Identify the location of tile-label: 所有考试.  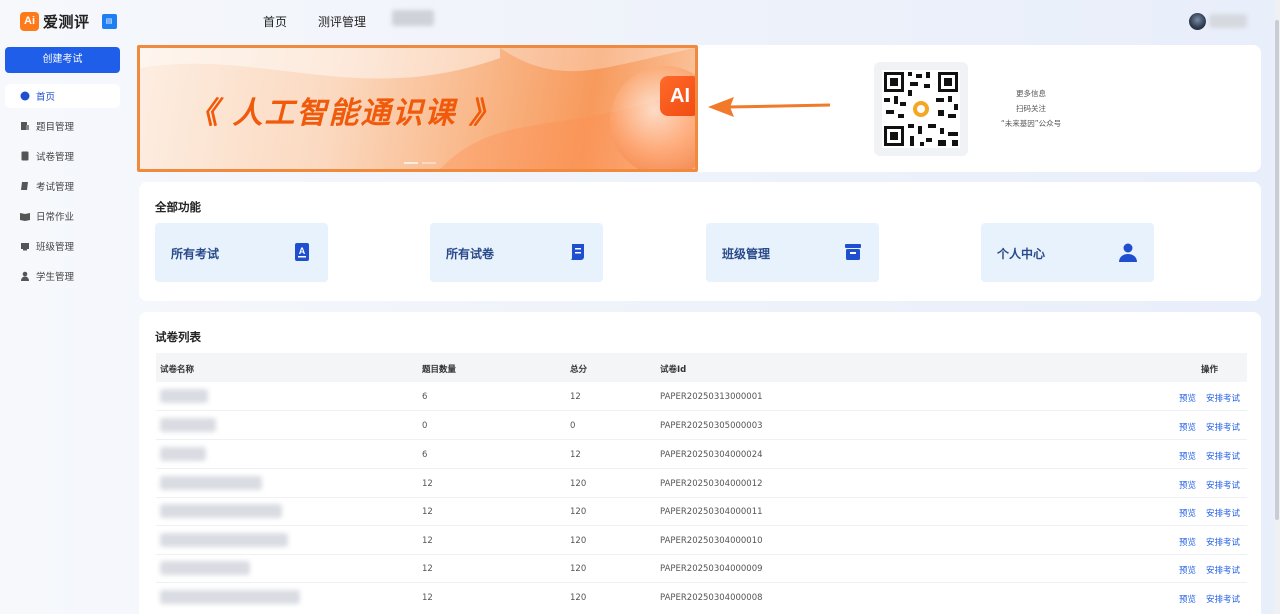
(195, 254).